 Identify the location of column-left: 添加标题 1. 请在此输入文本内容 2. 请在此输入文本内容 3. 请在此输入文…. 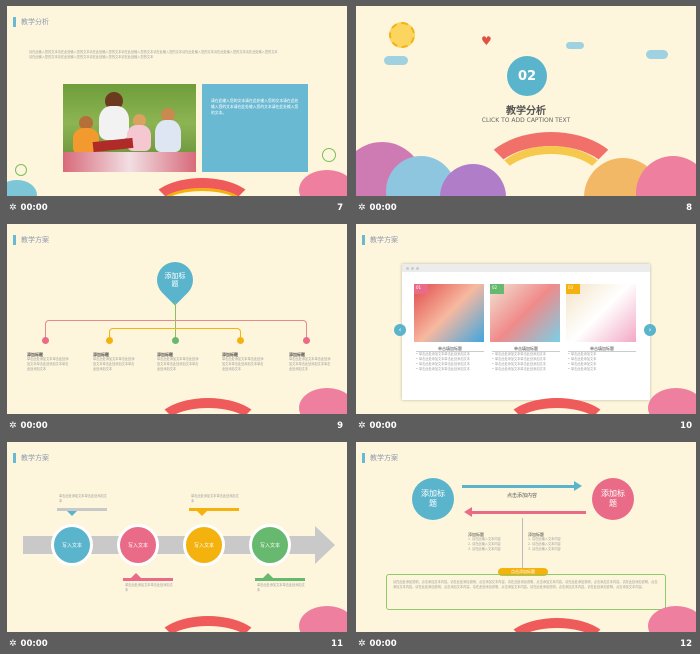
(484, 542).